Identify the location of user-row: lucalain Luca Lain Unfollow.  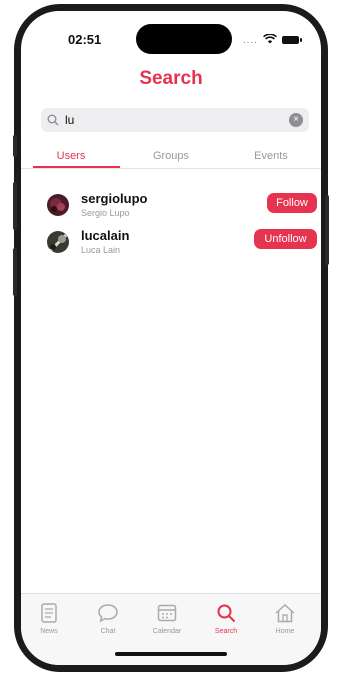
(171, 243).